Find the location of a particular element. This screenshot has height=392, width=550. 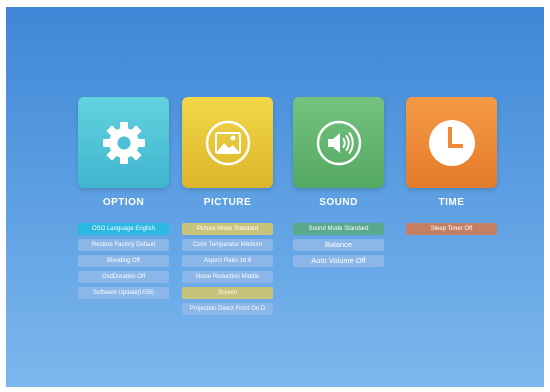

menu-item-noise-reduction: Noise Reduction Middle is located at coordinates (227, 277).